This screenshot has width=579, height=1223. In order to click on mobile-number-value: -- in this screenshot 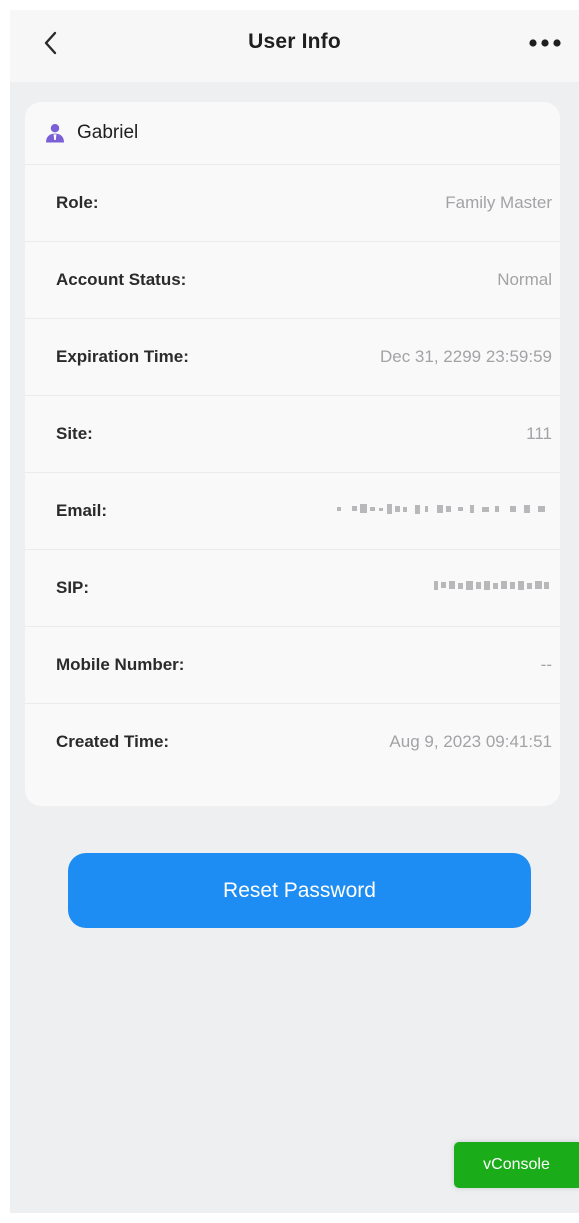, I will do `click(546, 664)`.